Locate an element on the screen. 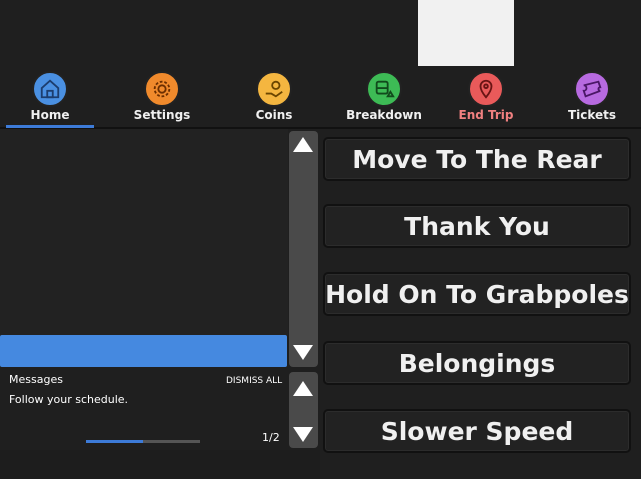  nav-label-breakdown: Breakdown is located at coordinates (384, 115).